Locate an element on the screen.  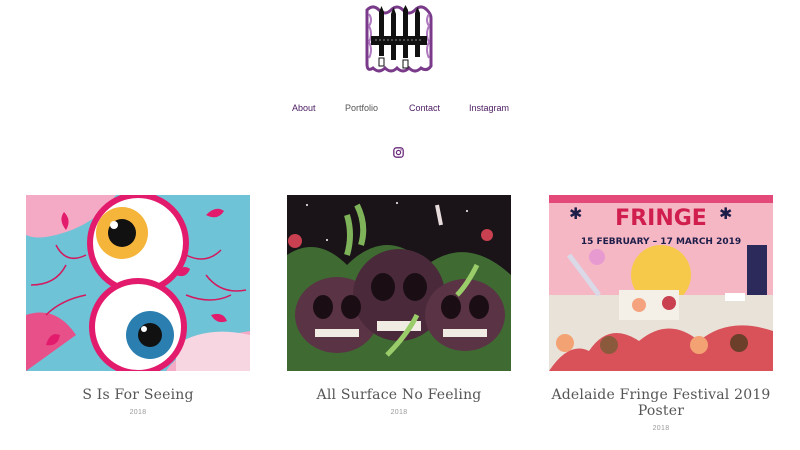
nav-contact: Contact is located at coordinates (424, 108).